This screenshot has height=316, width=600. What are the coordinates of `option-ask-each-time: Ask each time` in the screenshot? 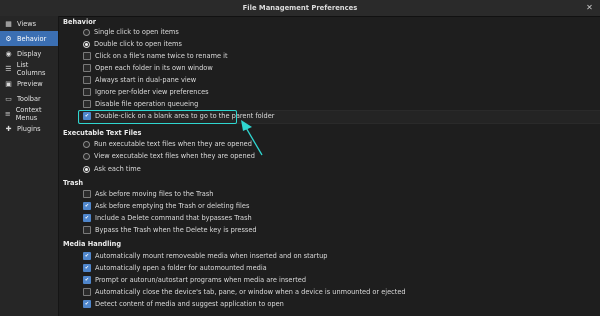 It's located at (112, 169).